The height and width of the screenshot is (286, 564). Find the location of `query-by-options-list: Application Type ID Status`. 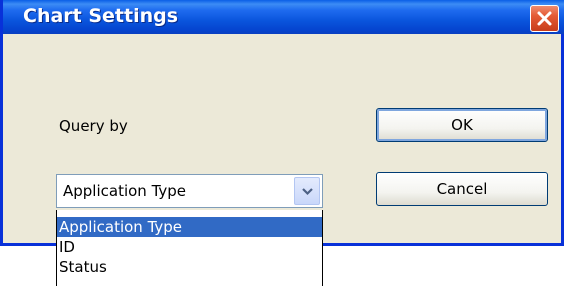

query-by-options-list: Application Type ID Status is located at coordinates (189, 248).